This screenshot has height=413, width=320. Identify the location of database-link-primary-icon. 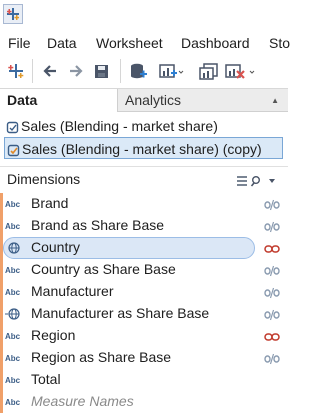
(14, 153).